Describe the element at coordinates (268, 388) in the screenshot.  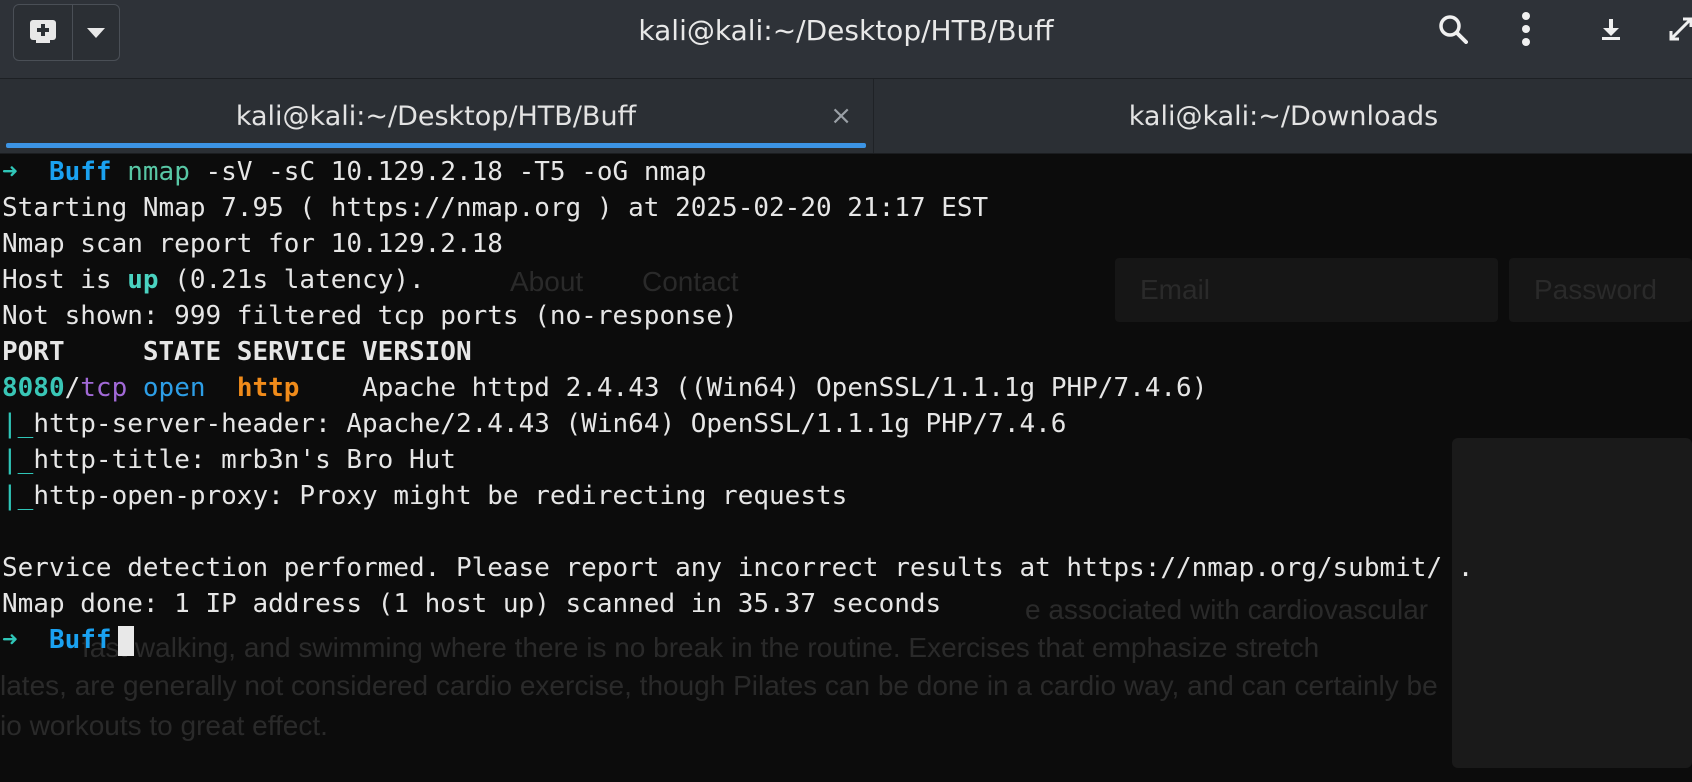
I see `port-service: http` at that location.